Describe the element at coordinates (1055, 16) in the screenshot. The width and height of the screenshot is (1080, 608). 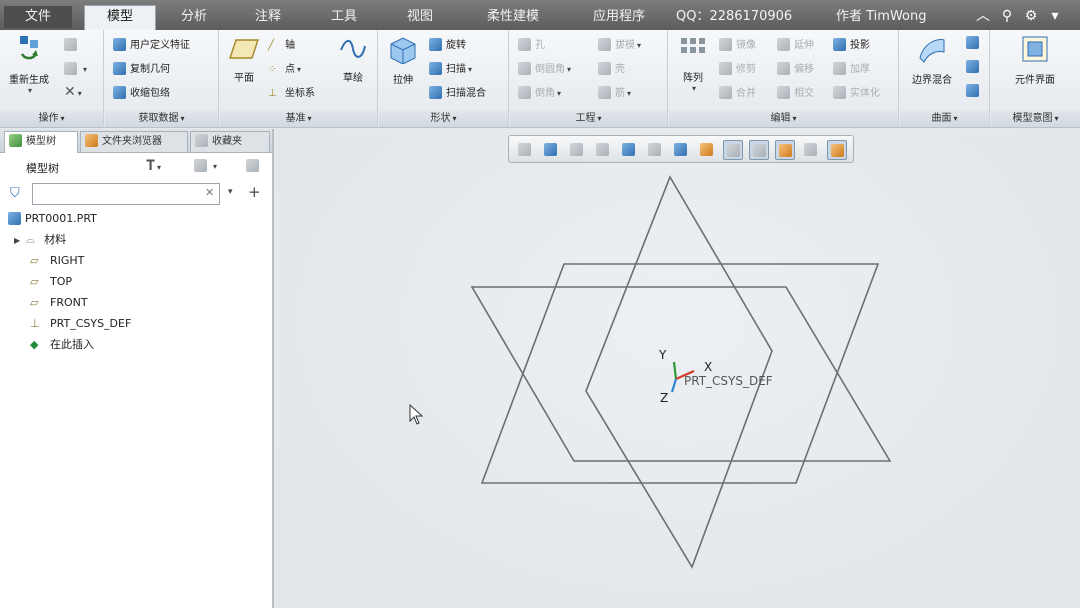
I see `chevron-down-icon: ▾` at that location.